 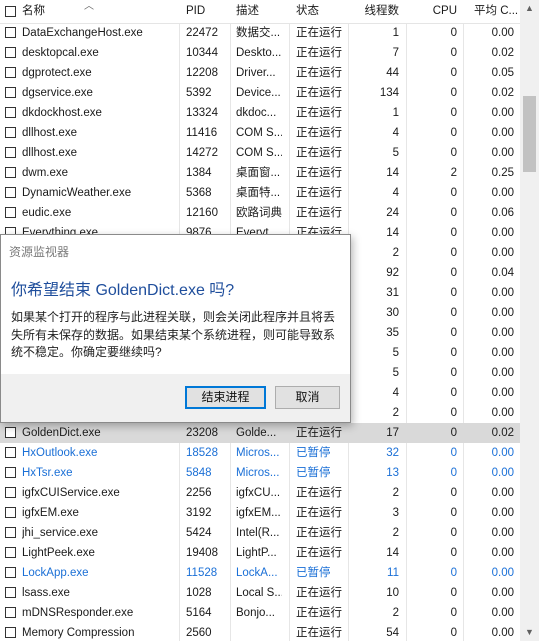 What do you see at coordinates (199, 193) in the screenshot?
I see `process-pid: 5368` at bounding box center [199, 193].